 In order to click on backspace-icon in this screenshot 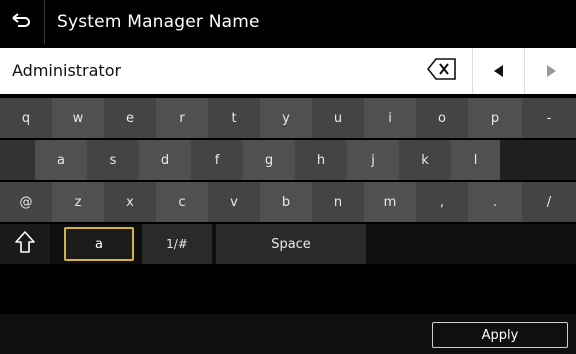, I will do `click(441, 71)`.